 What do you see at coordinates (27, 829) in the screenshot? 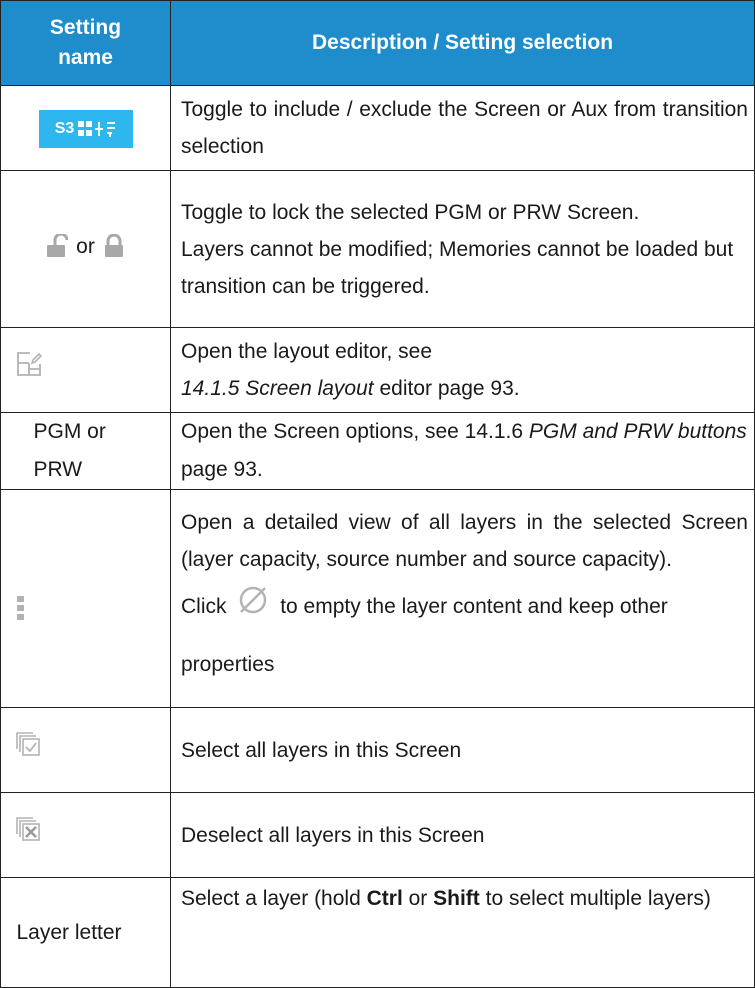
I see `deselect-all-icon` at bounding box center [27, 829].